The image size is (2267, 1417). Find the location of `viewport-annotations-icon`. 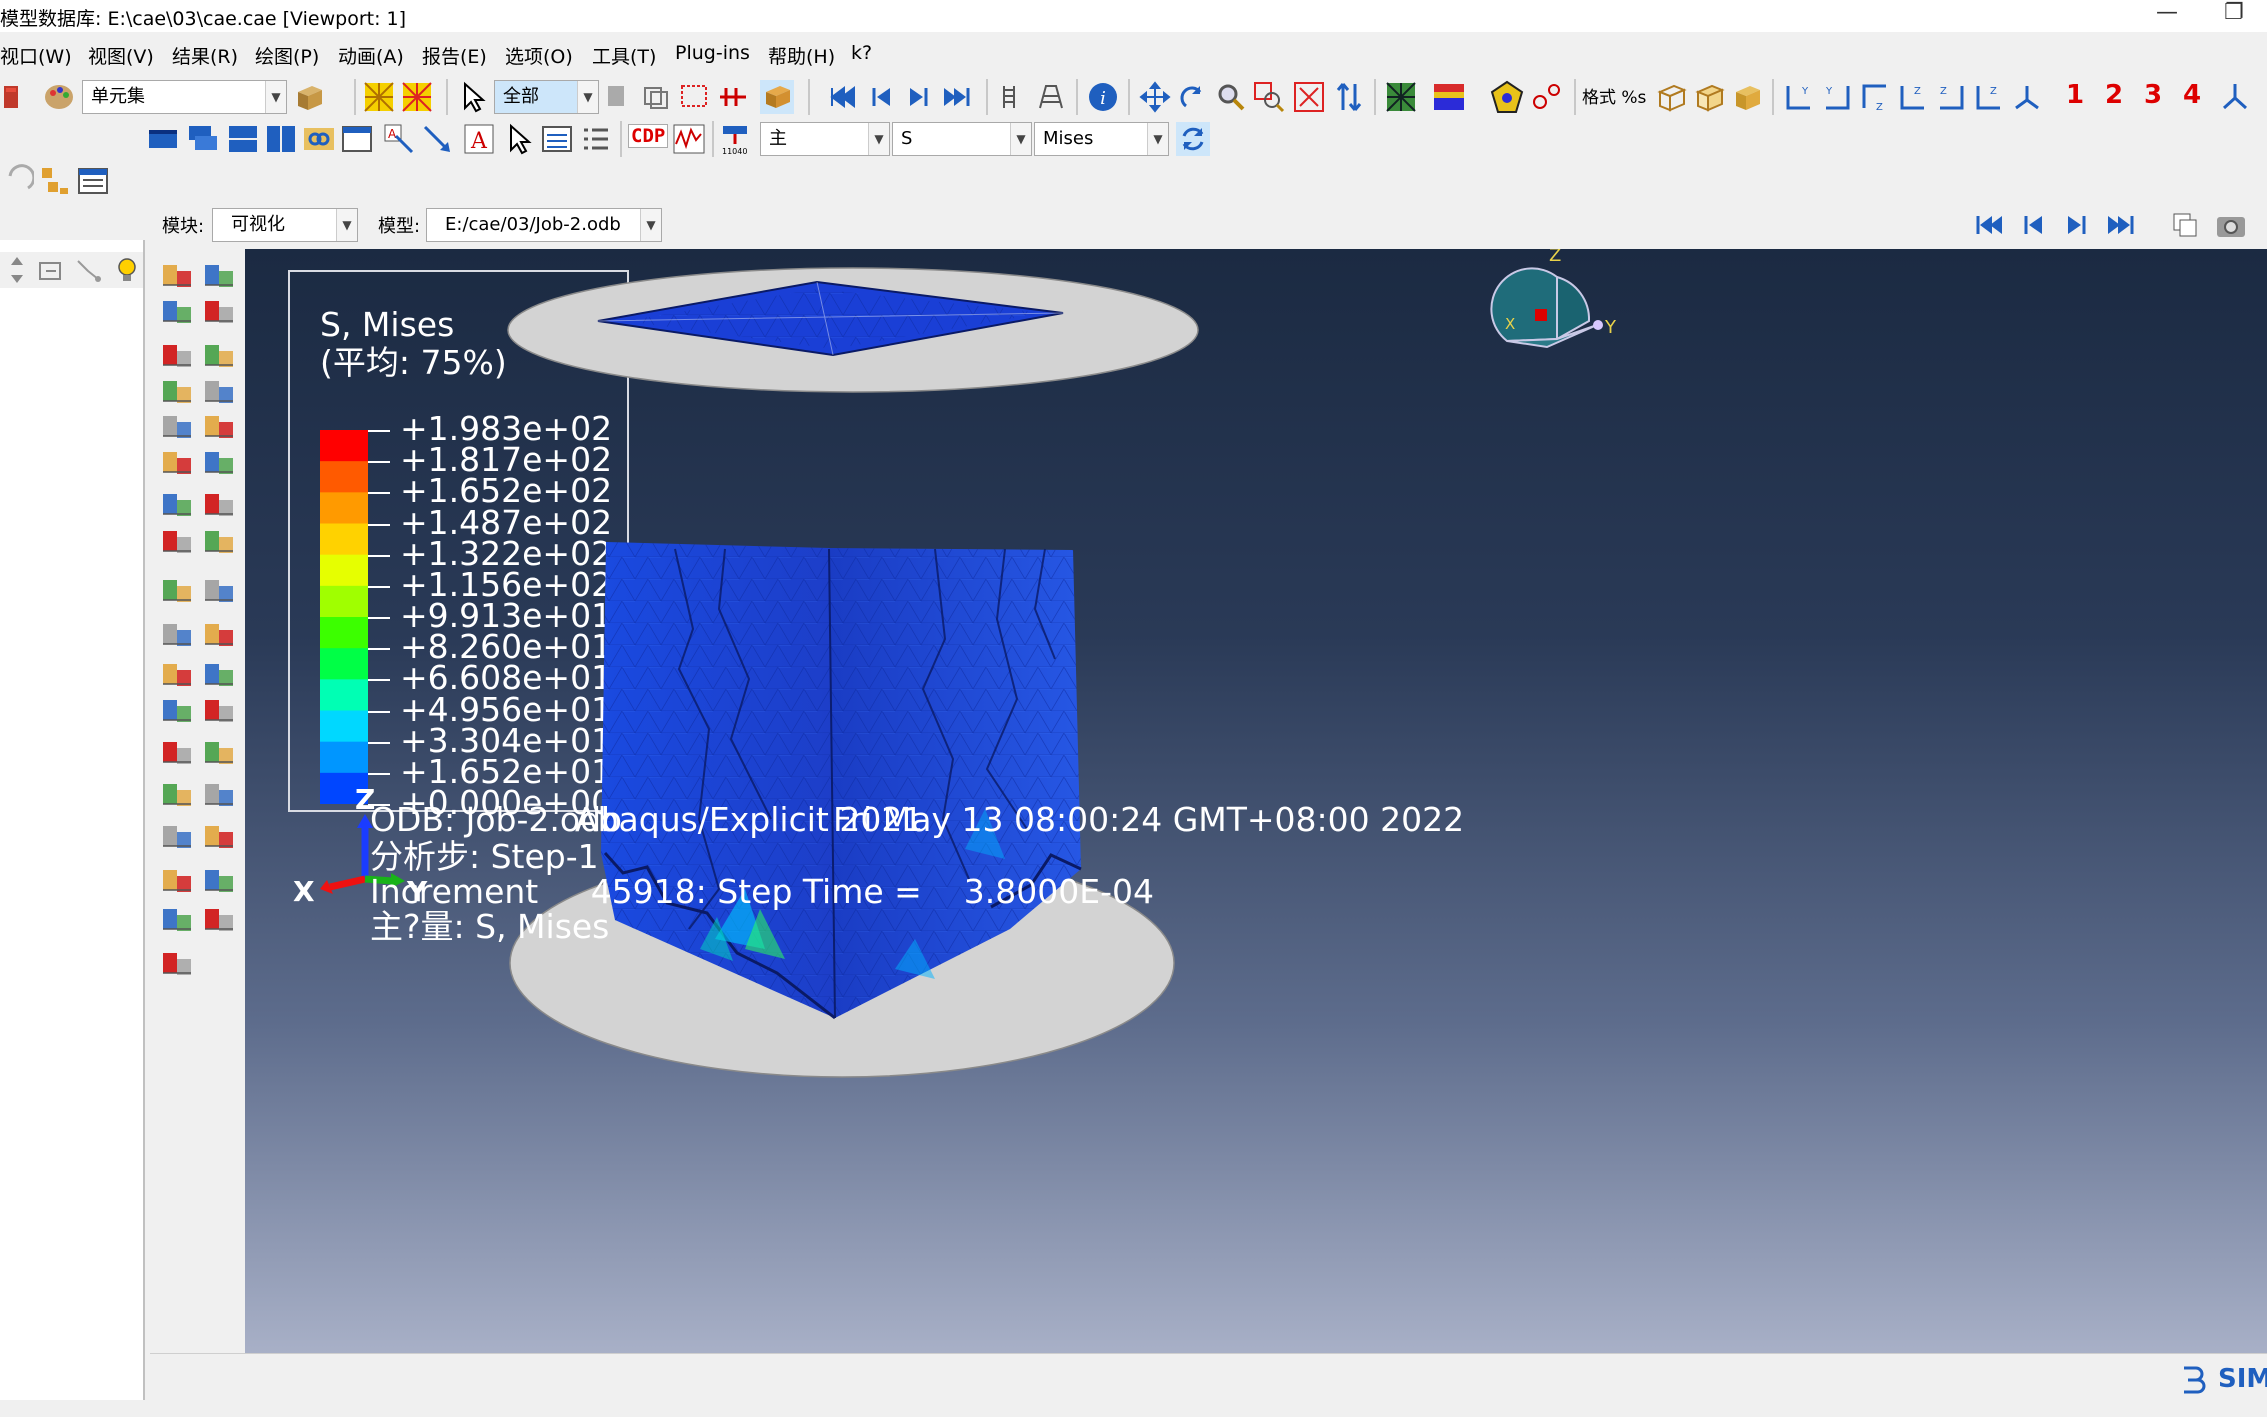

viewport-annotations-icon is located at coordinates (357, 139).